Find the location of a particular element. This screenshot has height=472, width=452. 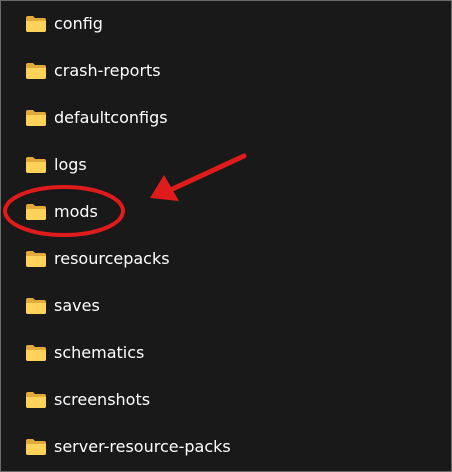

folder-name: logs is located at coordinates (70, 164).